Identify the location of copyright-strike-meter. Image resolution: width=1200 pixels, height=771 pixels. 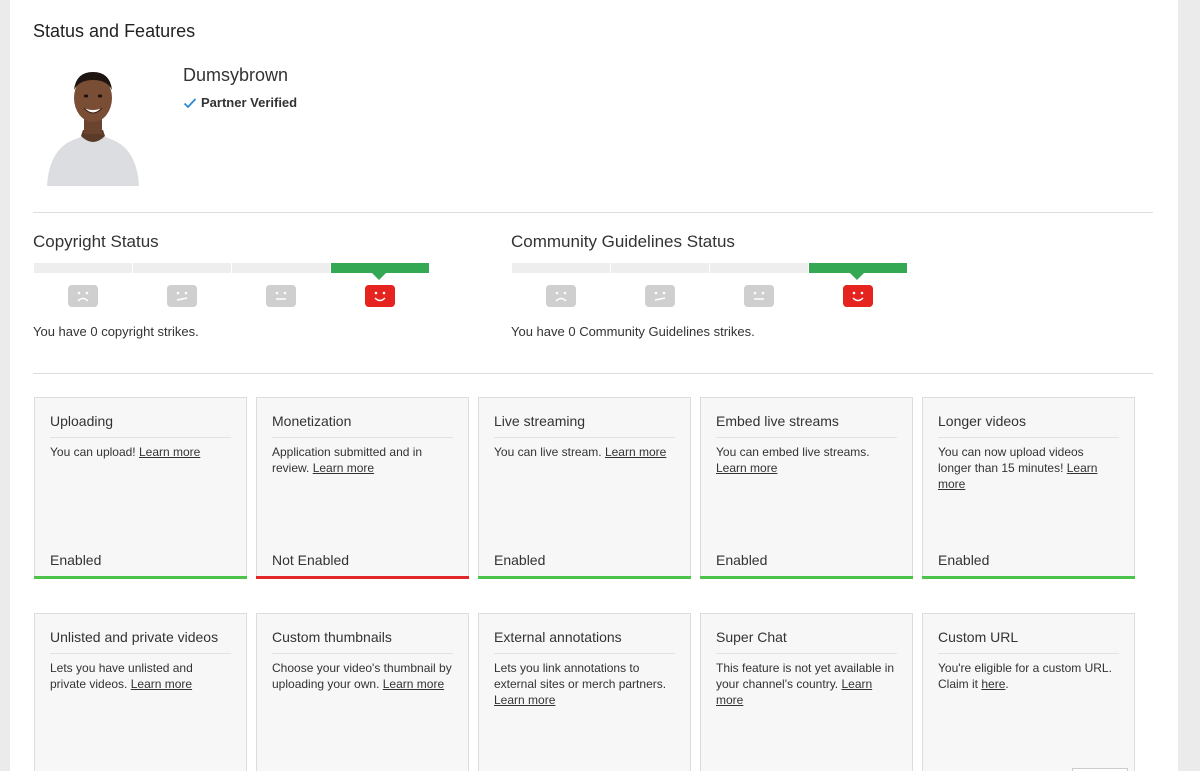
(231, 271).